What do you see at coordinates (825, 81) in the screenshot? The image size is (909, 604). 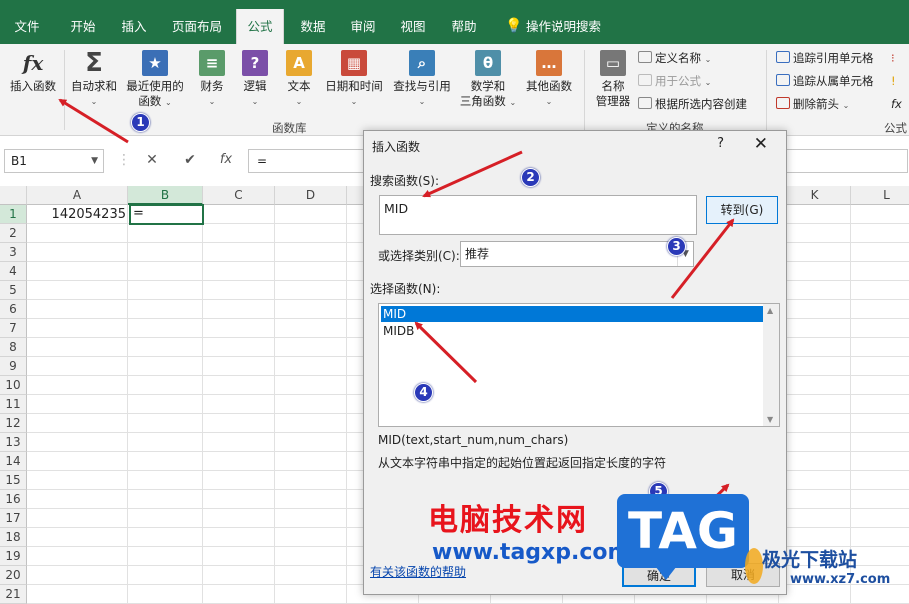 I see `trace-dependents-button: 追踪从属单元格` at bounding box center [825, 81].